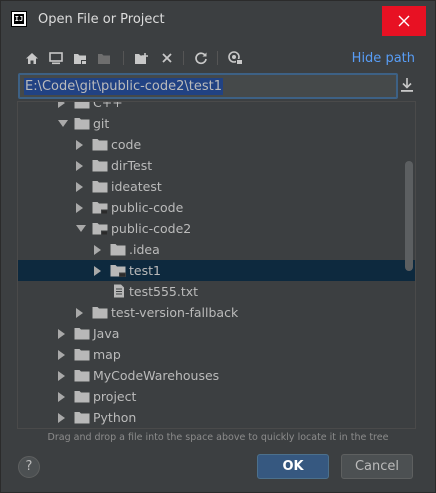  I want to click on tree-item-label: code, so click(126, 144).